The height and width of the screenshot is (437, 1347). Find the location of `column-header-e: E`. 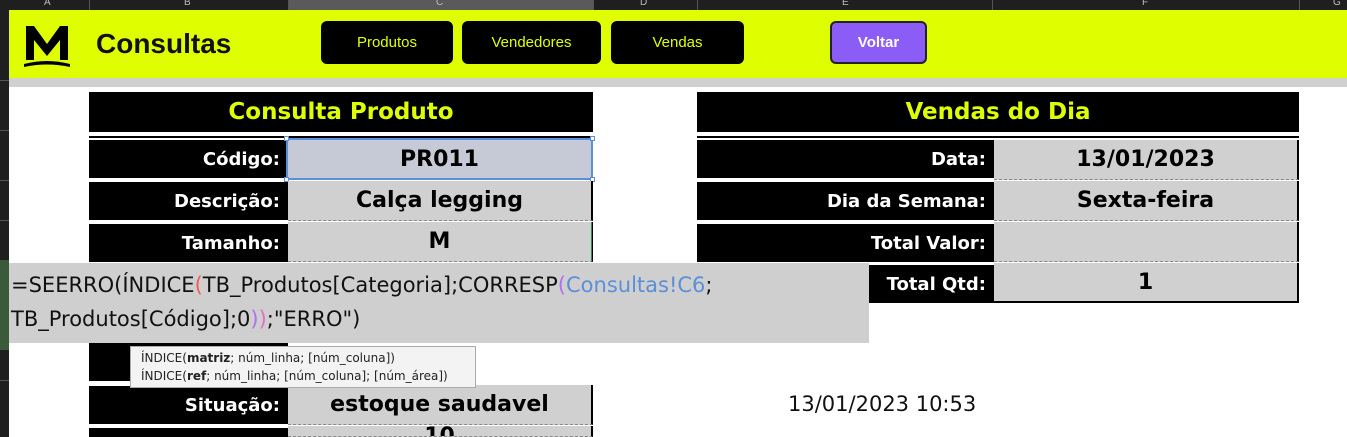

column-header-e: E is located at coordinates (845, 4).